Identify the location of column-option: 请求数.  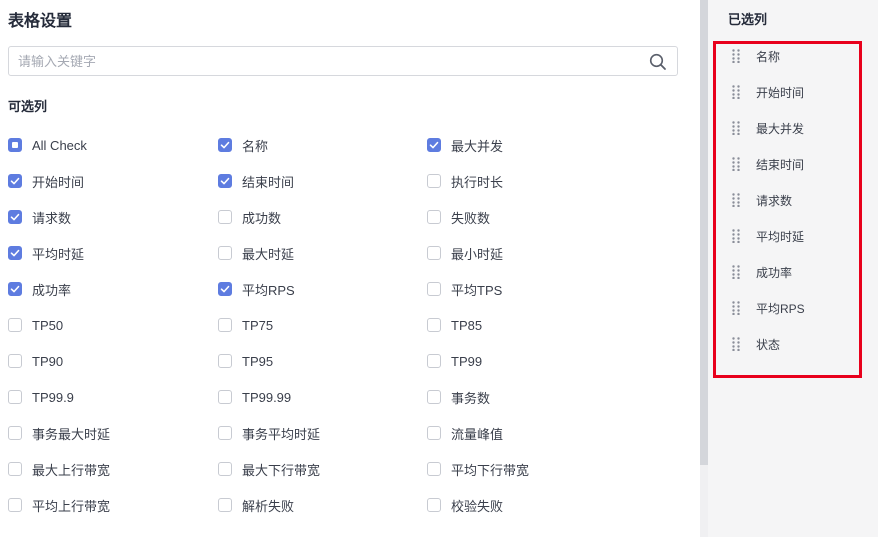
(39, 217).